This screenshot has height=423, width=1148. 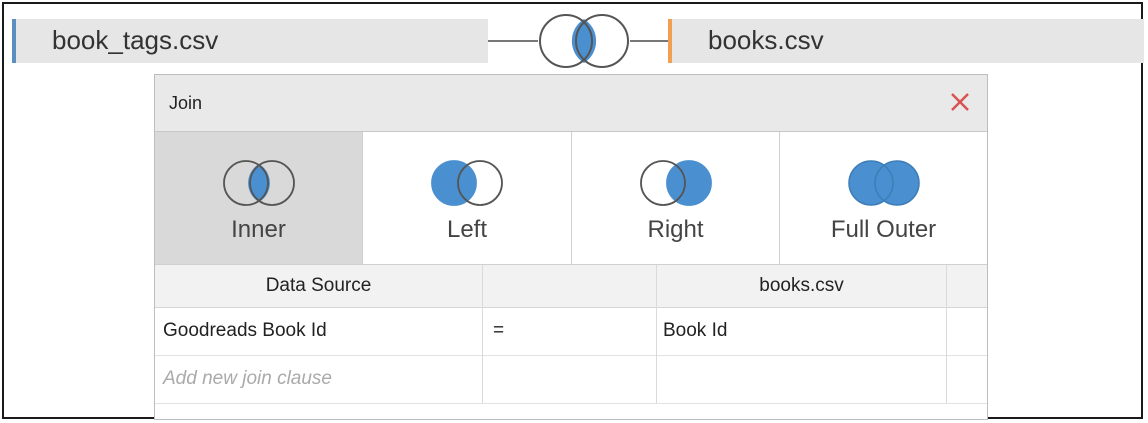 I want to click on table-header-row: Data Source books.csv, so click(x=571, y=286).